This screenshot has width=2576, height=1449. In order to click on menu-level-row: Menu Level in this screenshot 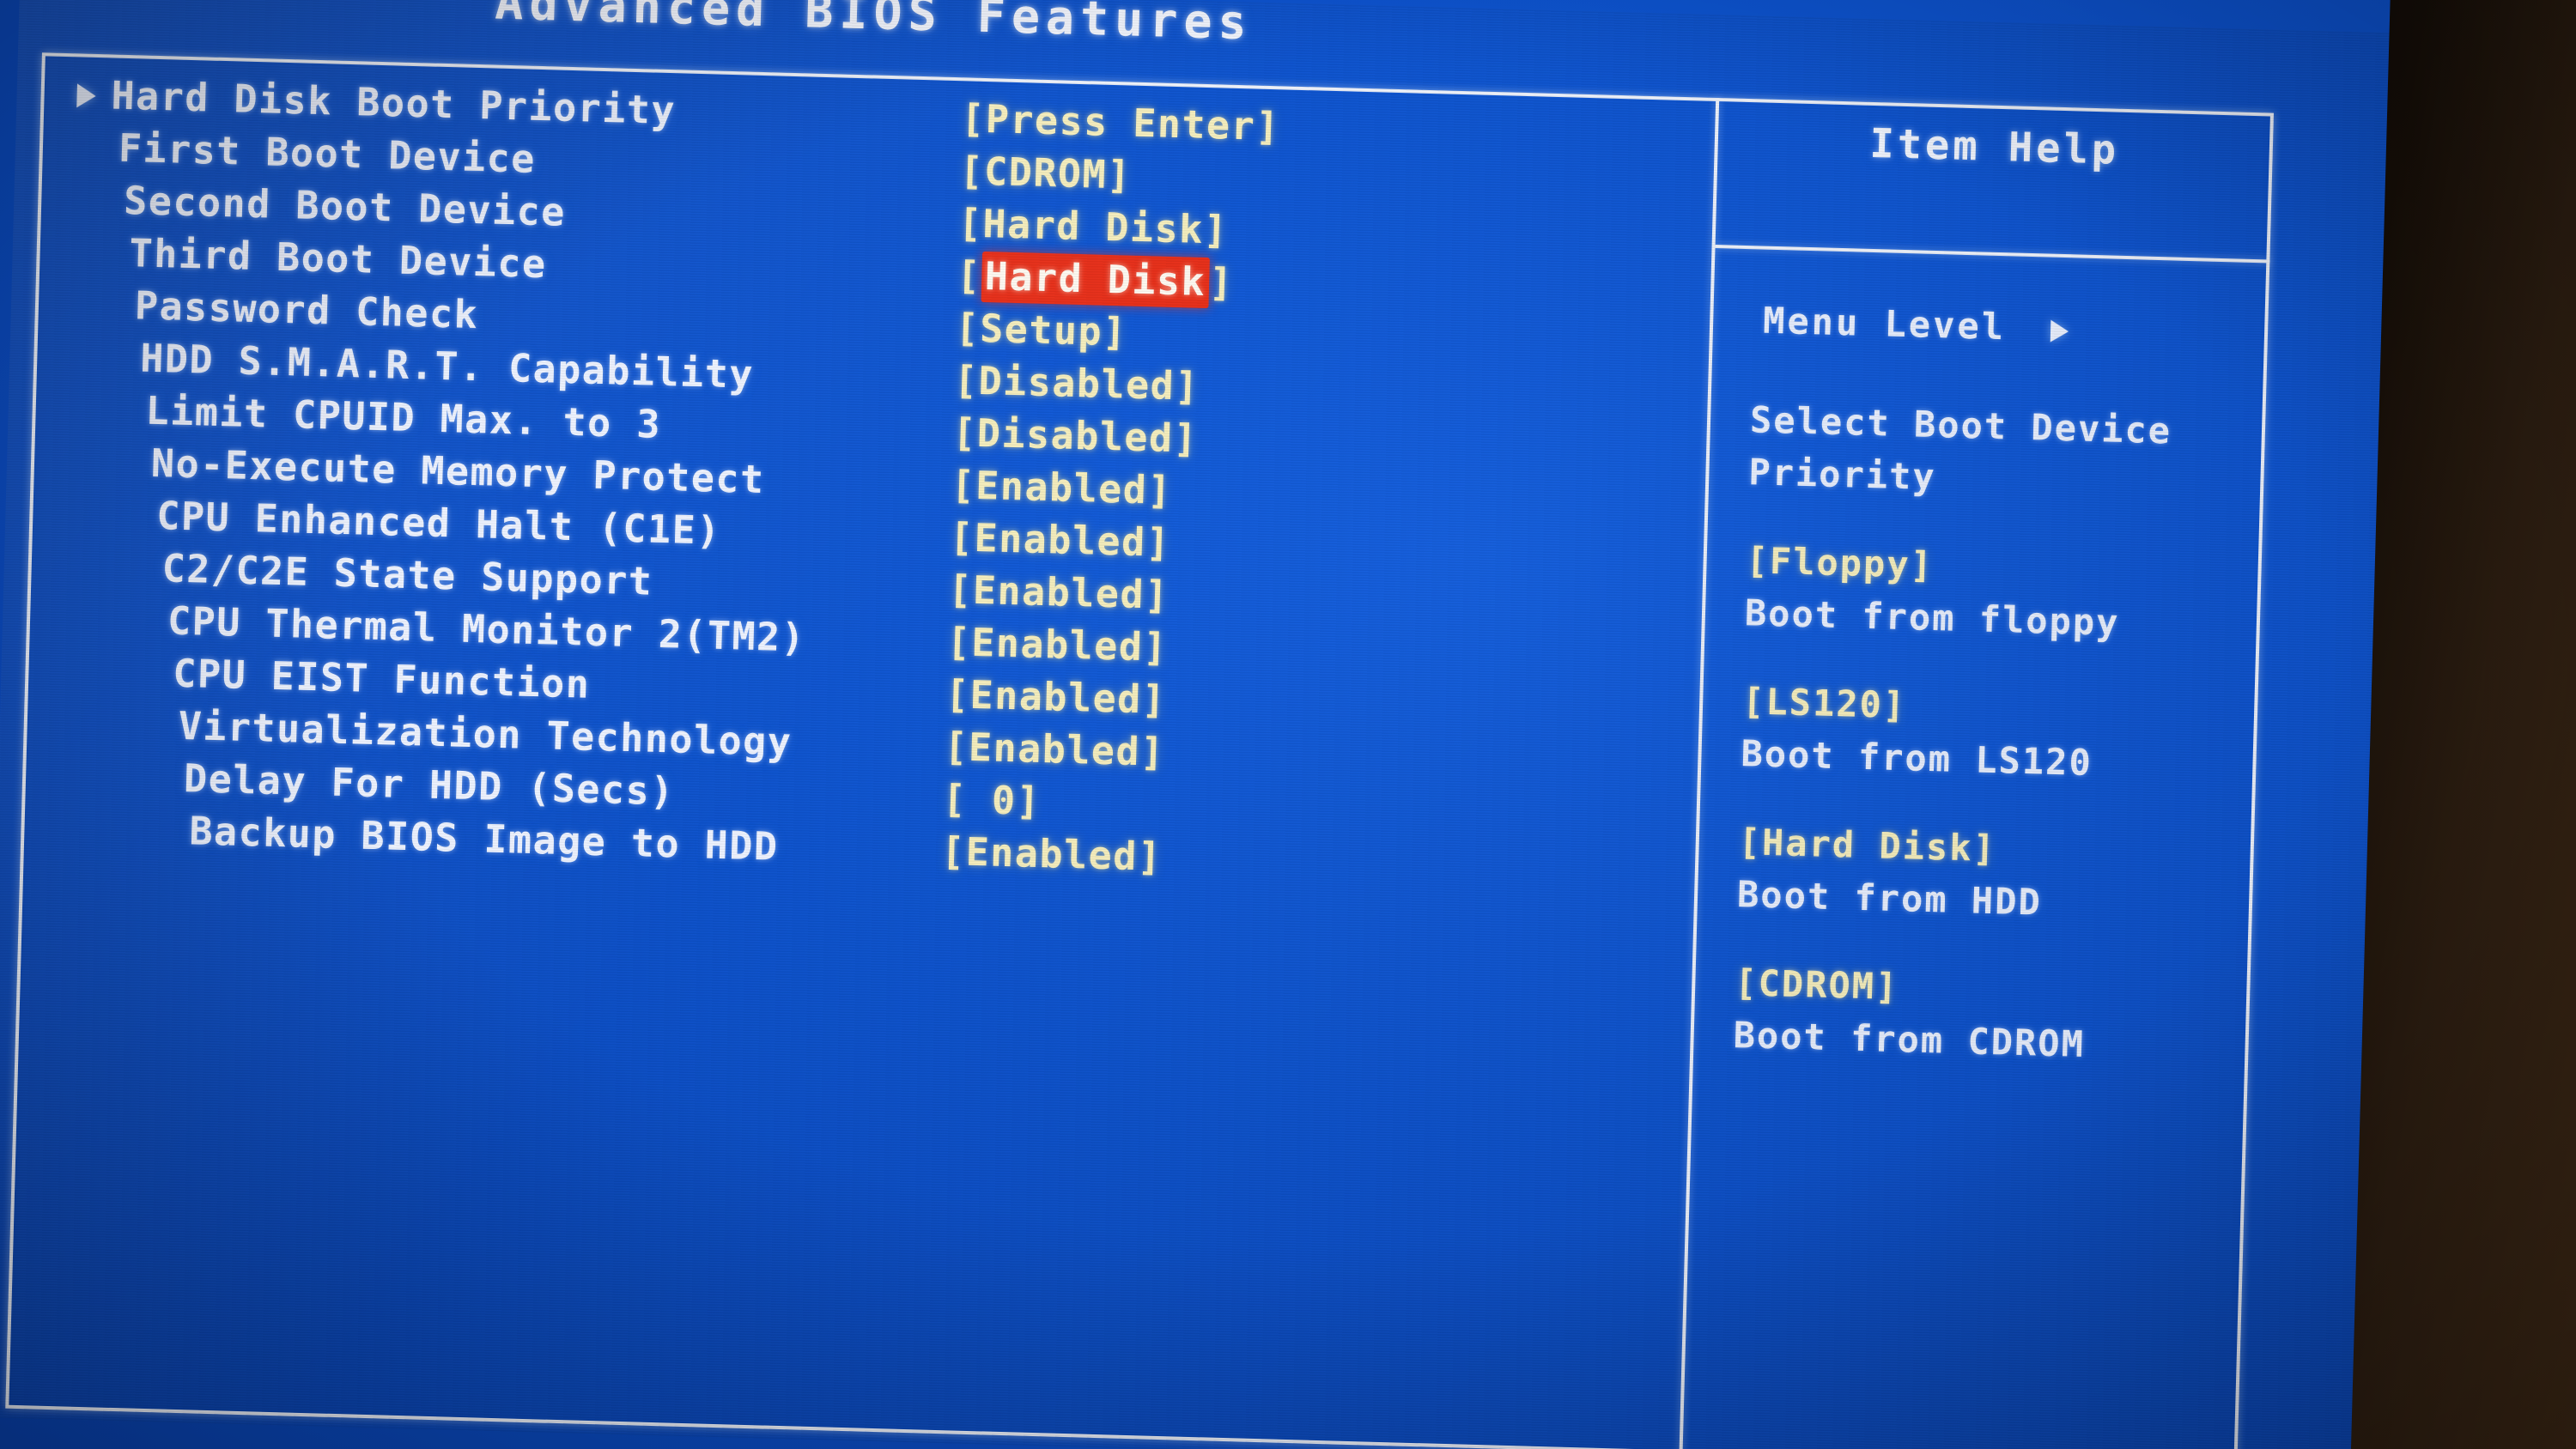, I will do `click(1916, 325)`.